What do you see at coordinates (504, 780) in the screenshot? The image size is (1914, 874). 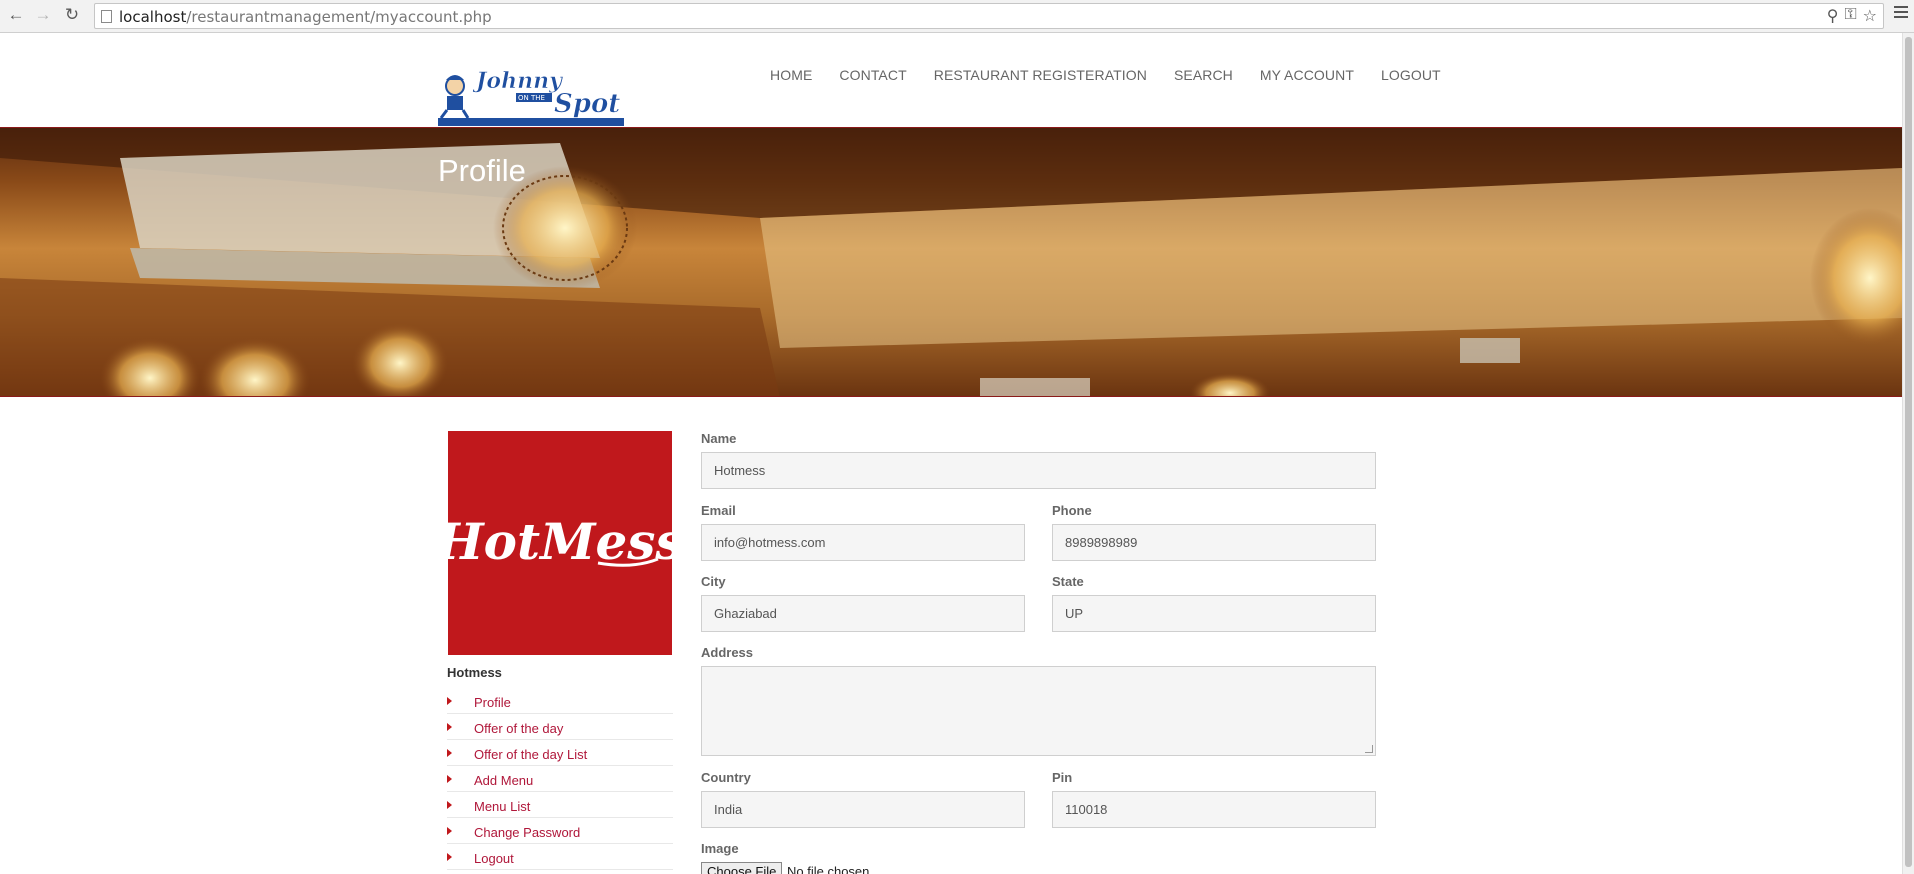 I see `menu-item-label: Add Menu` at bounding box center [504, 780].